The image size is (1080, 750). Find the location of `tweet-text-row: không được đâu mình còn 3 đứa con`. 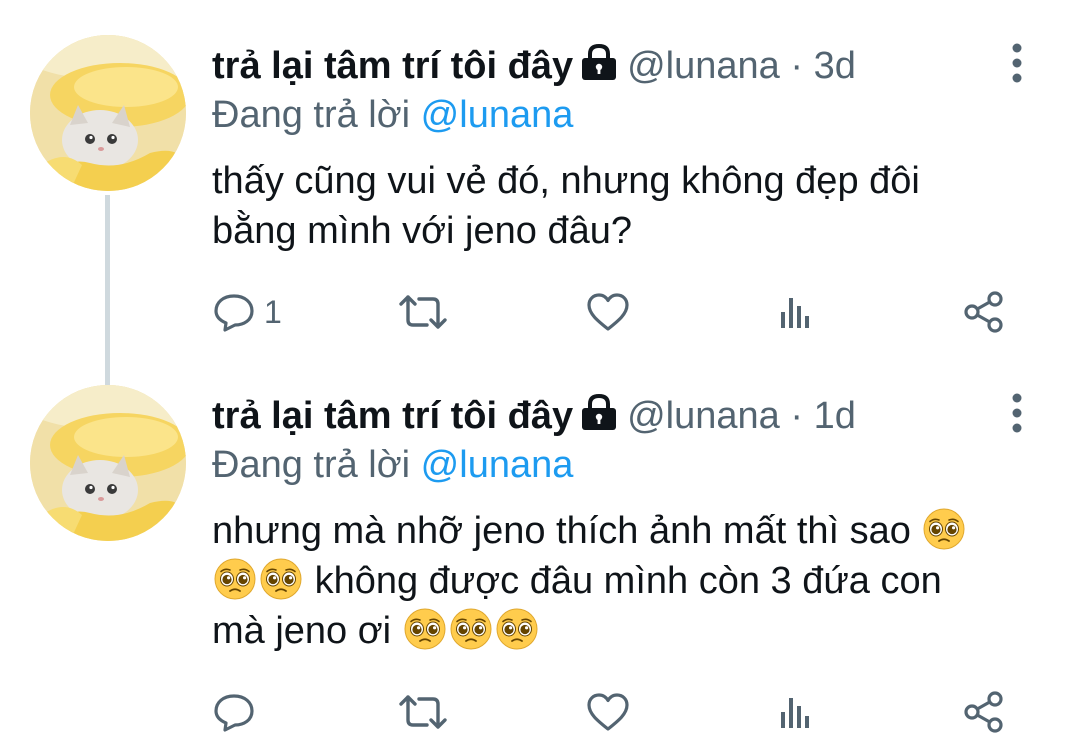

tweet-text-row: không được đâu mình còn 3 đứa con is located at coordinates (627, 581).